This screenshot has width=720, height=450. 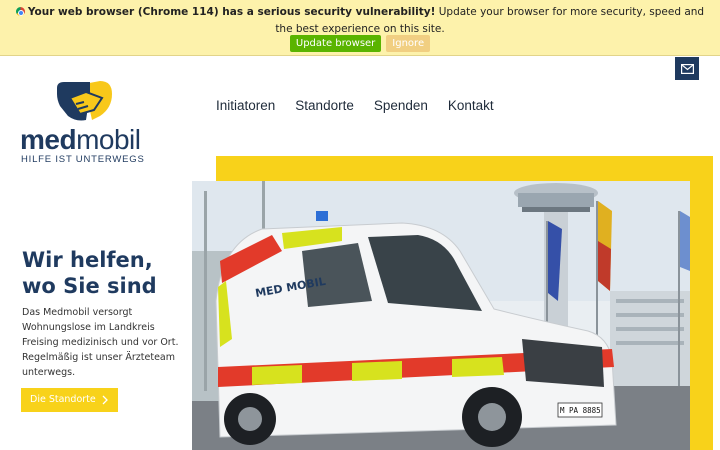 I want to click on nav-item-kontakt: Kontakt, so click(x=471, y=106).